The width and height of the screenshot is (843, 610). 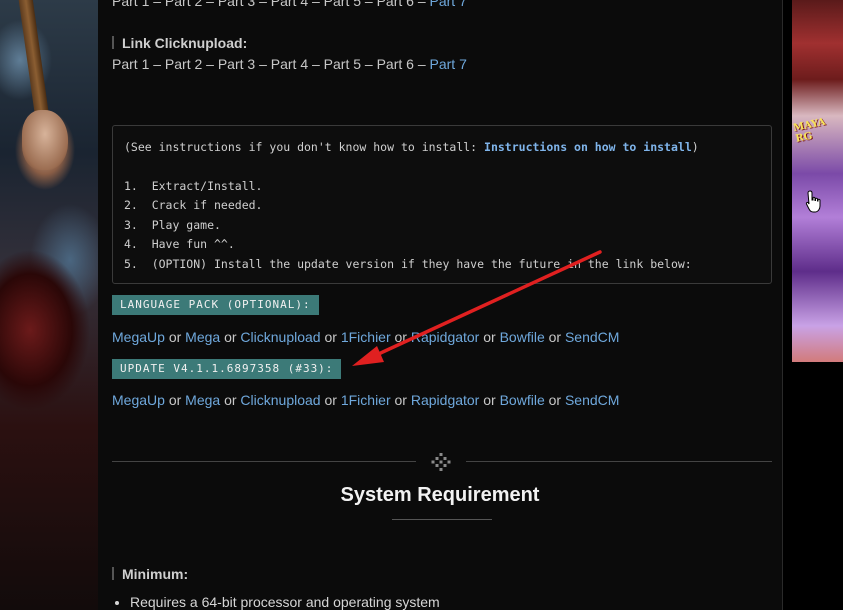 I want to click on lp-megaup-link: MegaUp, so click(x=138, y=337).